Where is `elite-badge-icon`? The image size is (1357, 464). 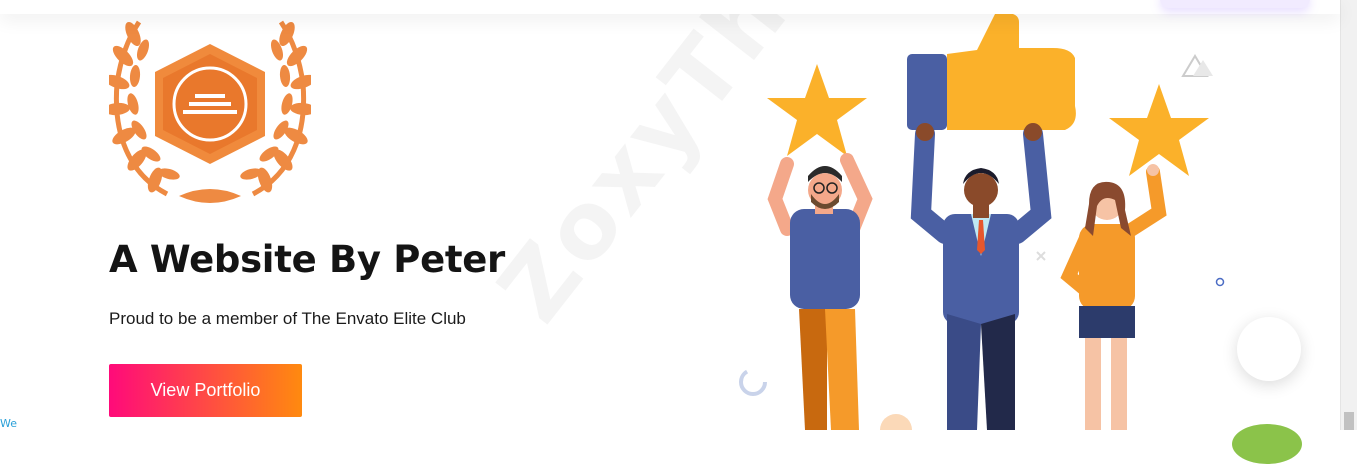
elite-badge-icon is located at coordinates (210, 111).